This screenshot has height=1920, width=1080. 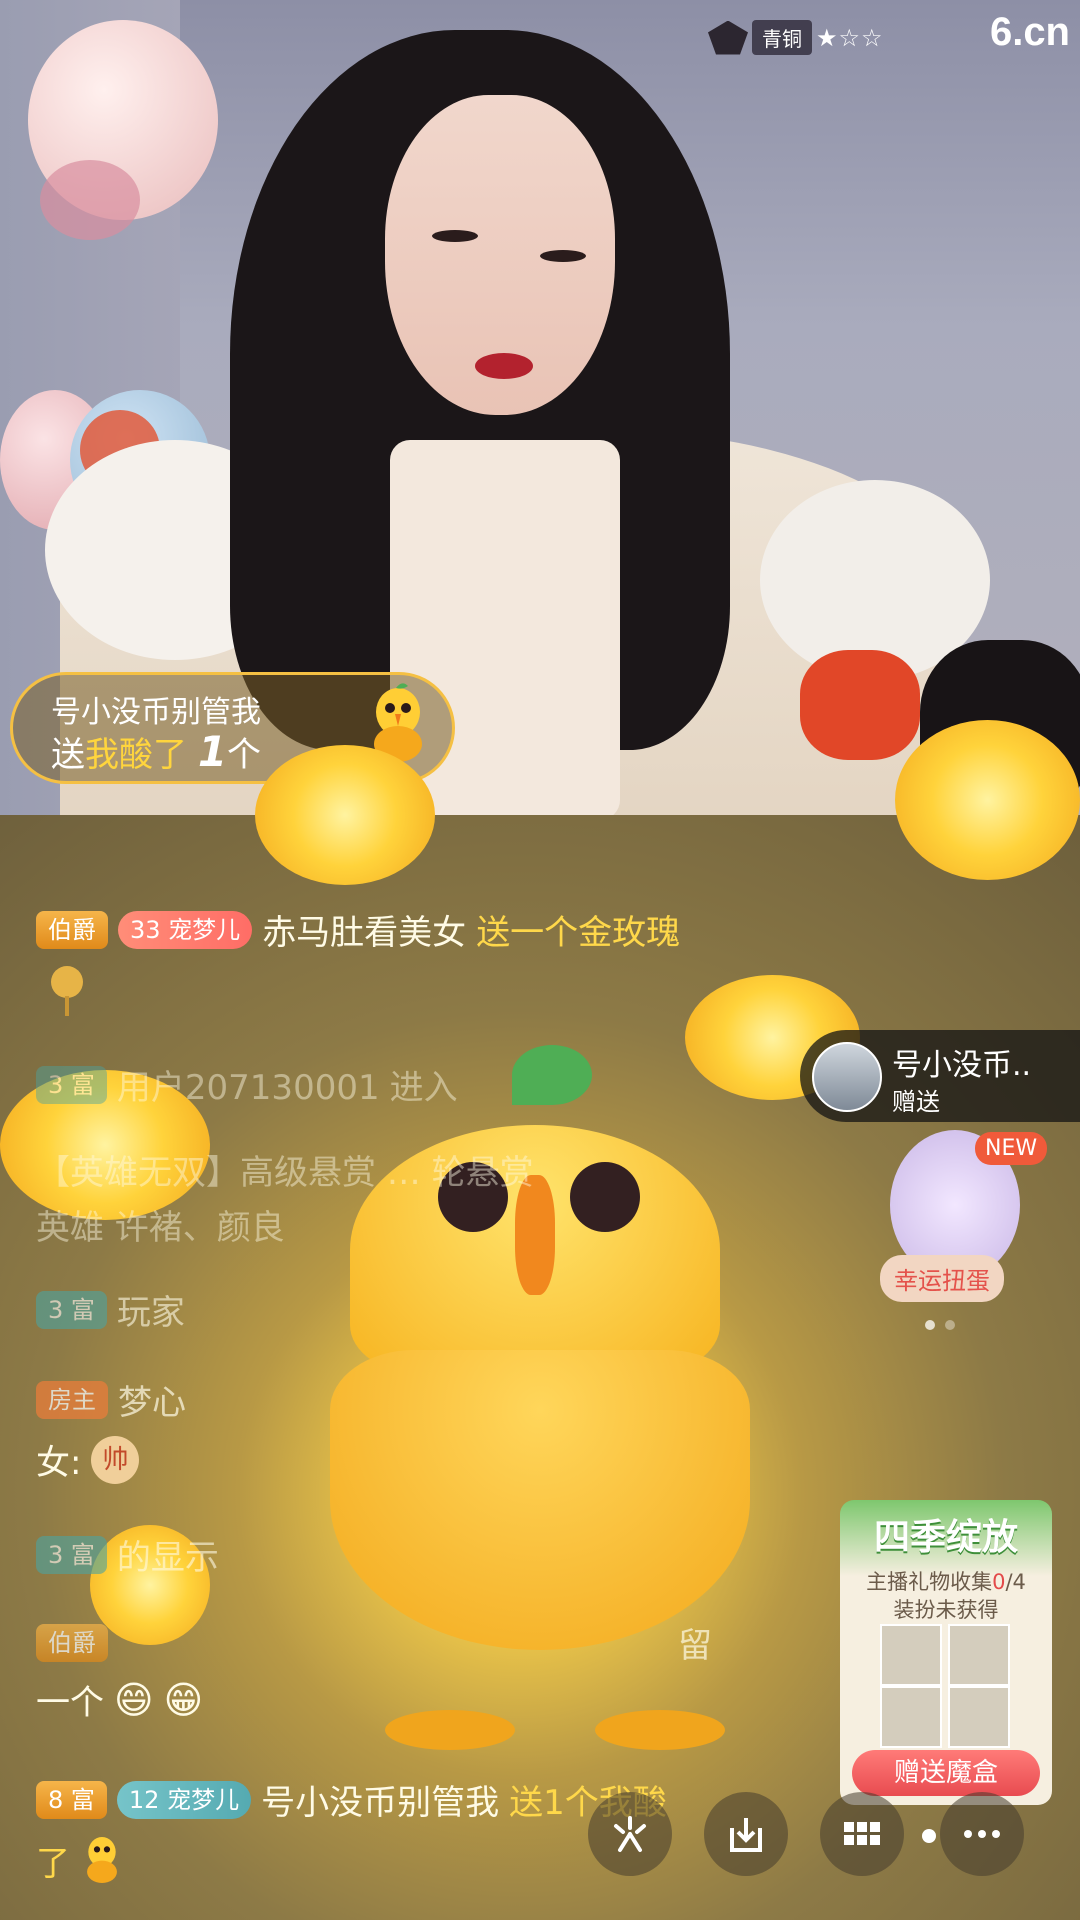 What do you see at coordinates (929, 1836) in the screenshot?
I see `page-indicator-dot` at bounding box center [929, 1836].